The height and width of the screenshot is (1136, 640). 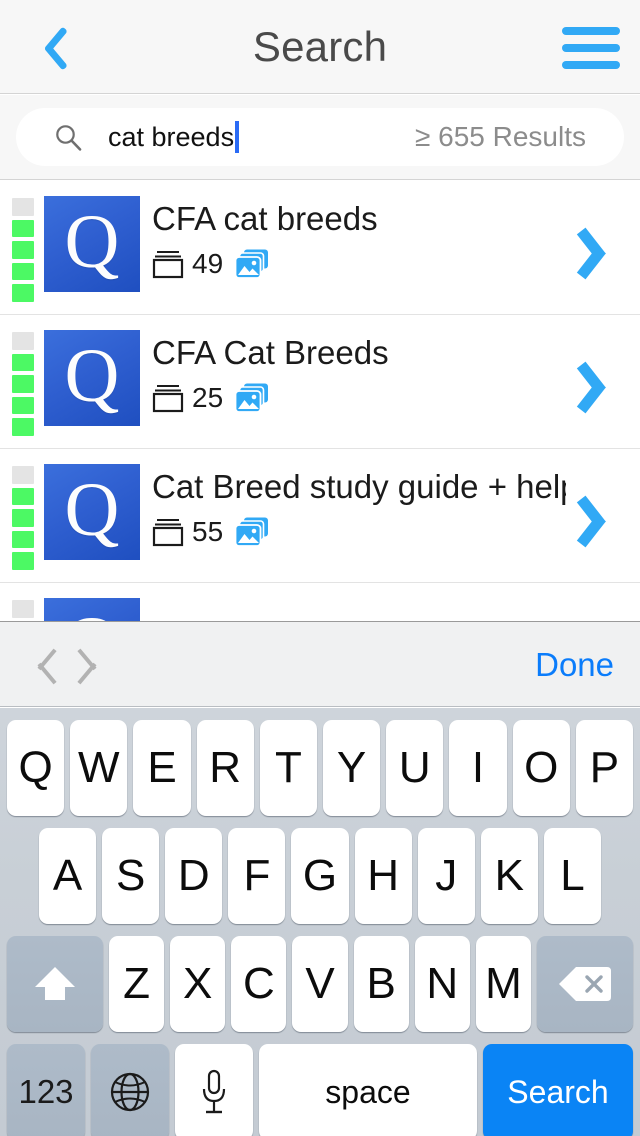 What do you see at coordinates (593, 48) in the screenshot?
I see `hamburger-menu-icon` at bounding box center [593, 48].